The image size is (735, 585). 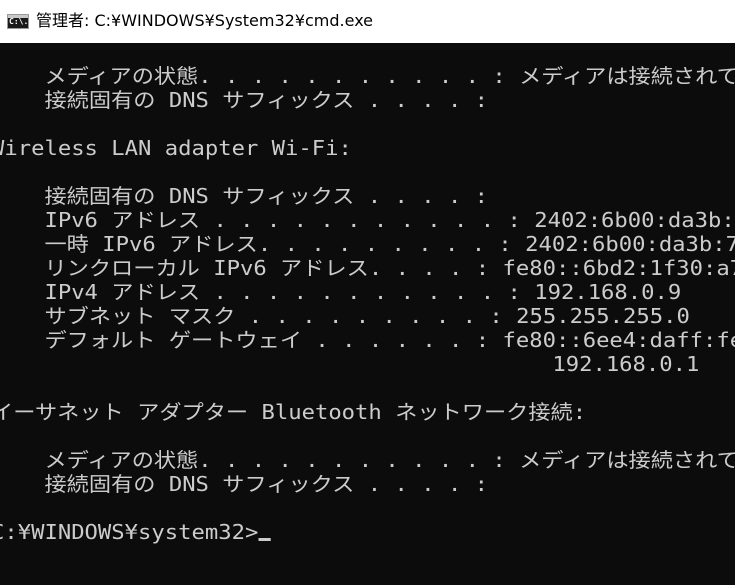 What do you see at coordinates (176, 148) in the screenshot?
I see `console-line: Wireless LAN adapter Wi-Fi:` at bounding box center [176, 148].